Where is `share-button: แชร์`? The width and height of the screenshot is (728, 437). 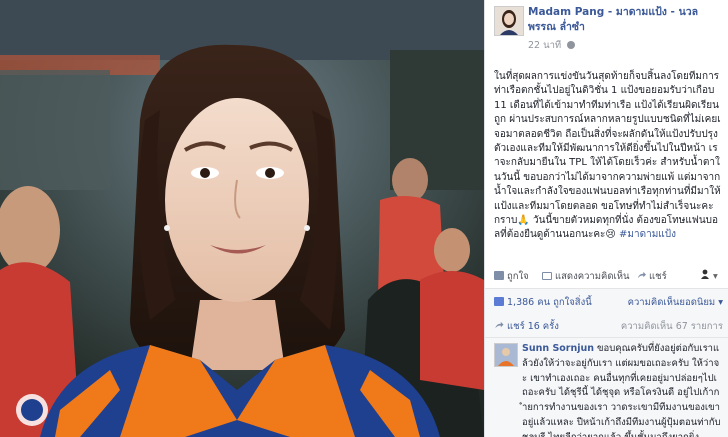 share-button: แชร์ is located at coordinates (652, 276).